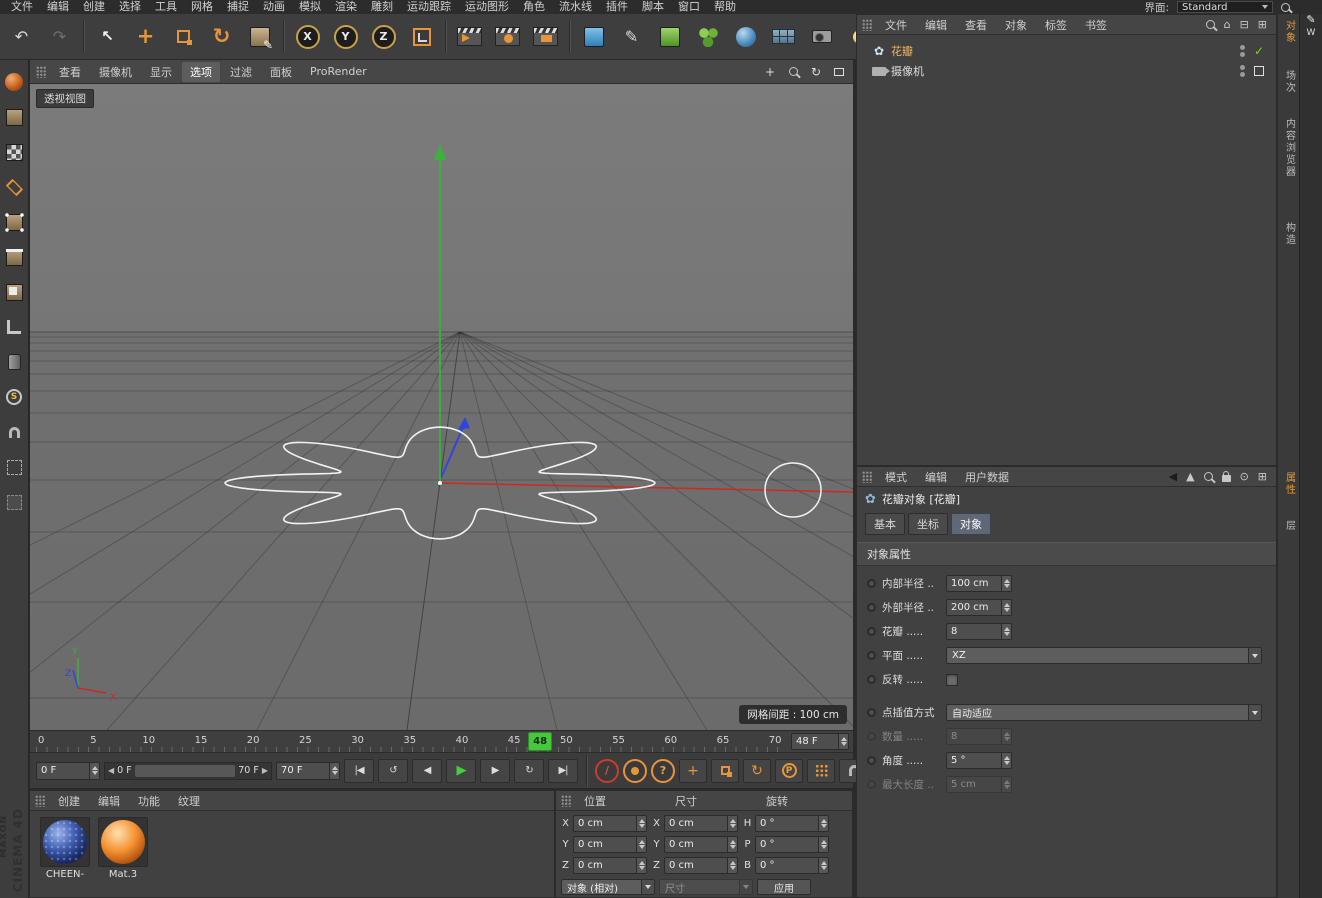  What do you see at coordinates (253, 740) in the screenshot?
I see `ruler-tick: 20` at bounding box center [253, 740].